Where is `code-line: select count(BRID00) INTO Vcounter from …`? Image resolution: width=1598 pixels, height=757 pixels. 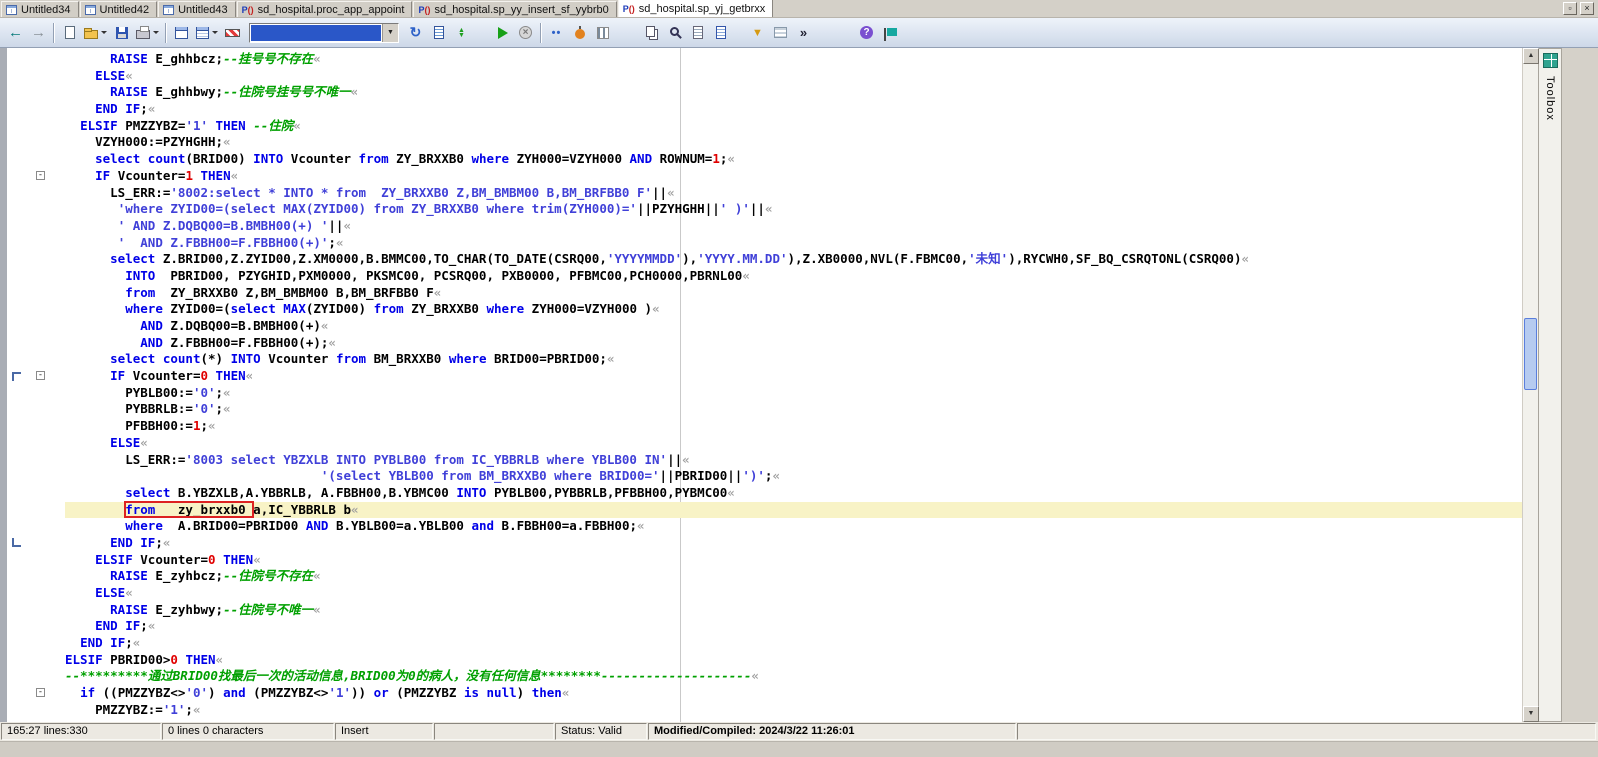
code-line: select count(BRID00) INTO Vcounter from … is located at coordinates (764, 159).